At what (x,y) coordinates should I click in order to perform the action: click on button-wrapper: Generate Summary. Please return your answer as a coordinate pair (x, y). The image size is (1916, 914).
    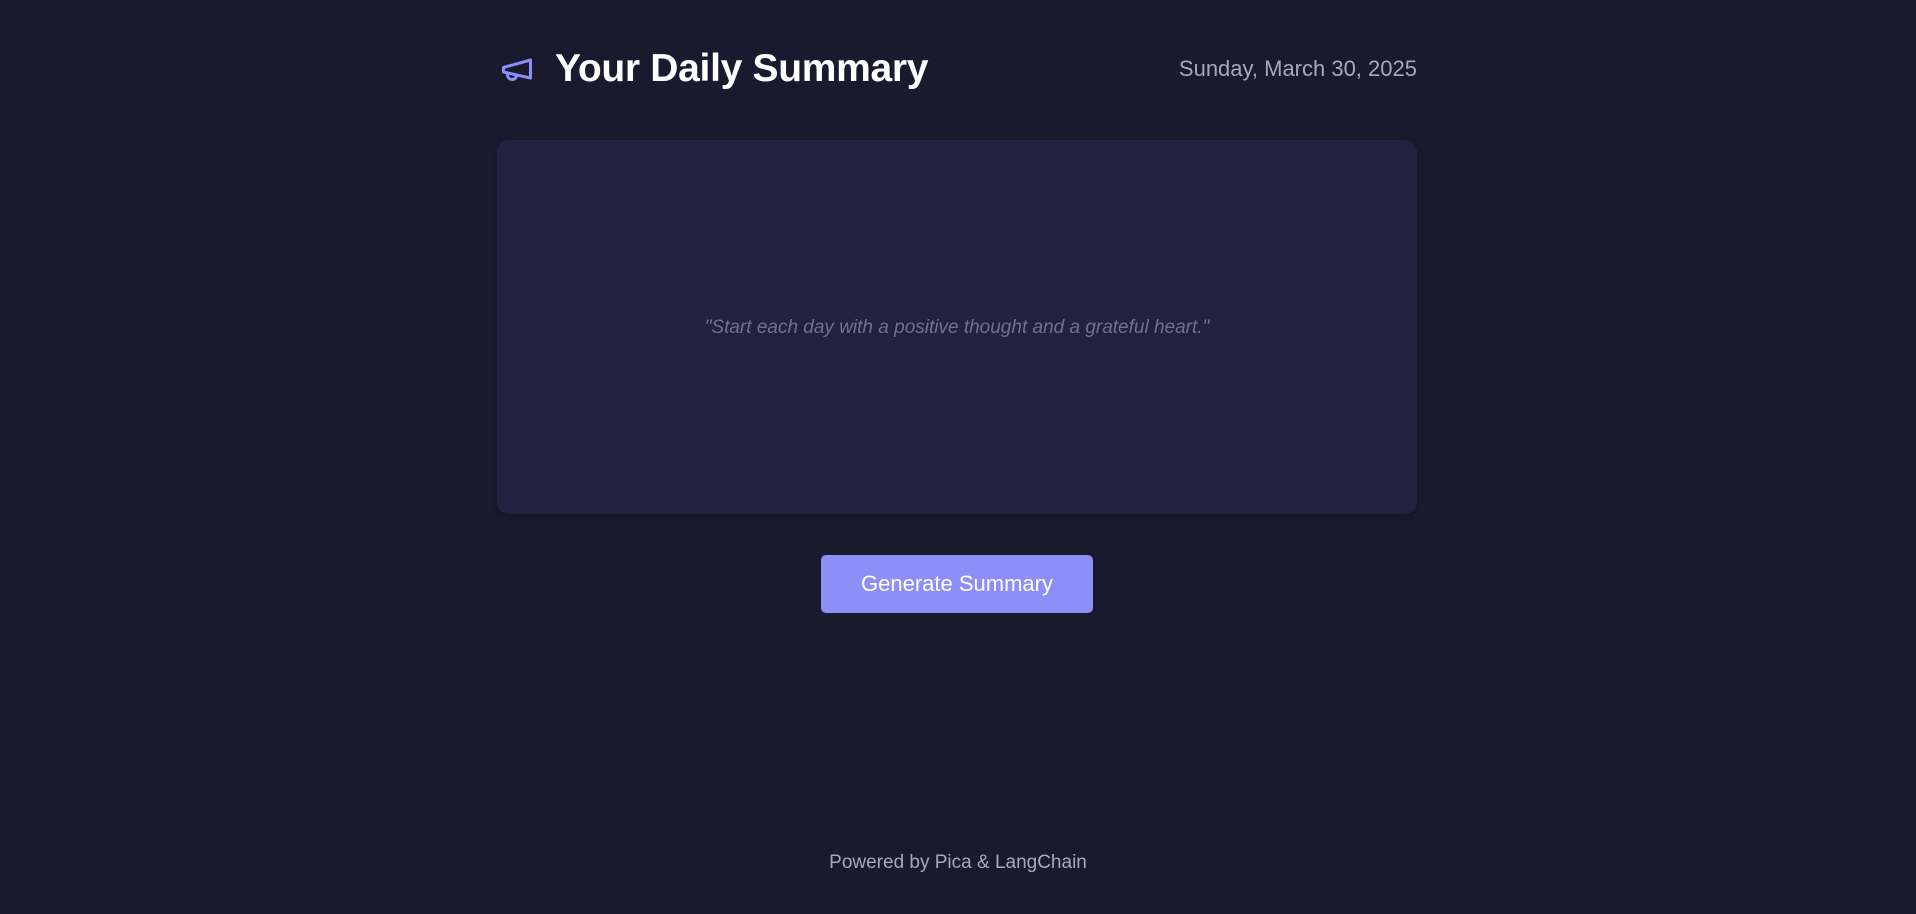
    Looking at the image, I should click on (957, 584).